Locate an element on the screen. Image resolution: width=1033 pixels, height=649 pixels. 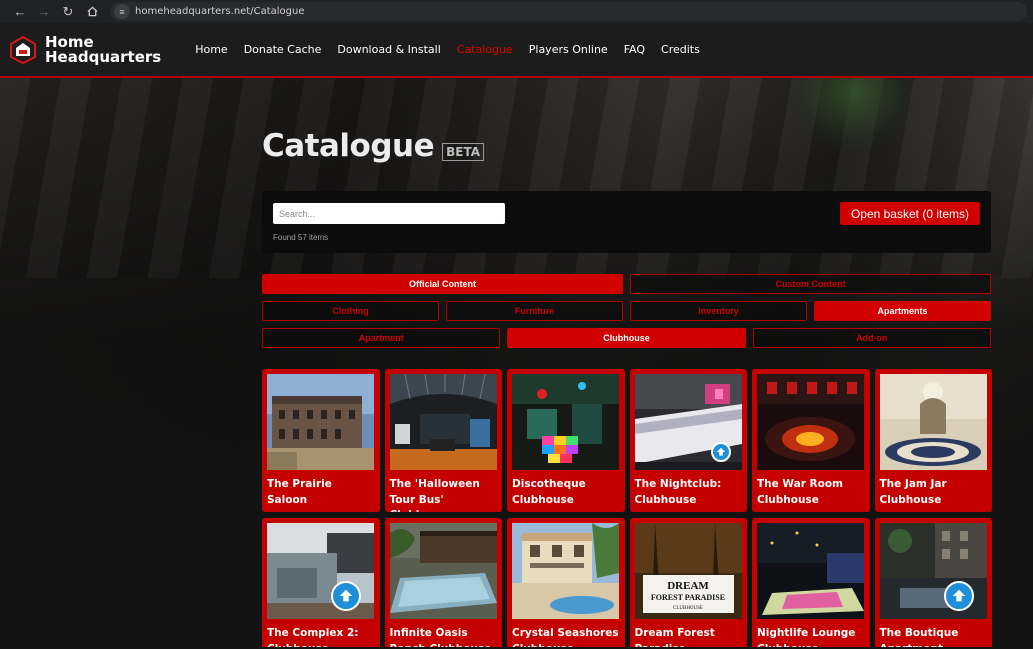
nav-link-download-install: Download & Install is located at coordinates (388, 49).